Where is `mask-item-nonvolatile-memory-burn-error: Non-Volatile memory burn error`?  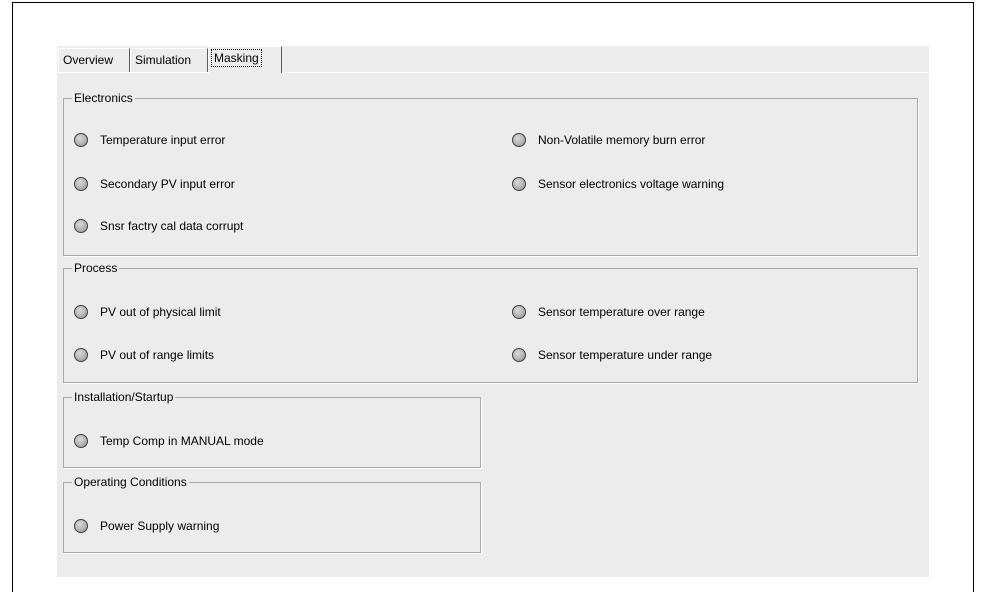
mask-item-nonvolatile-memory-burn-error: Non-Volatile memory burn error is located at coordinates (608, 140).